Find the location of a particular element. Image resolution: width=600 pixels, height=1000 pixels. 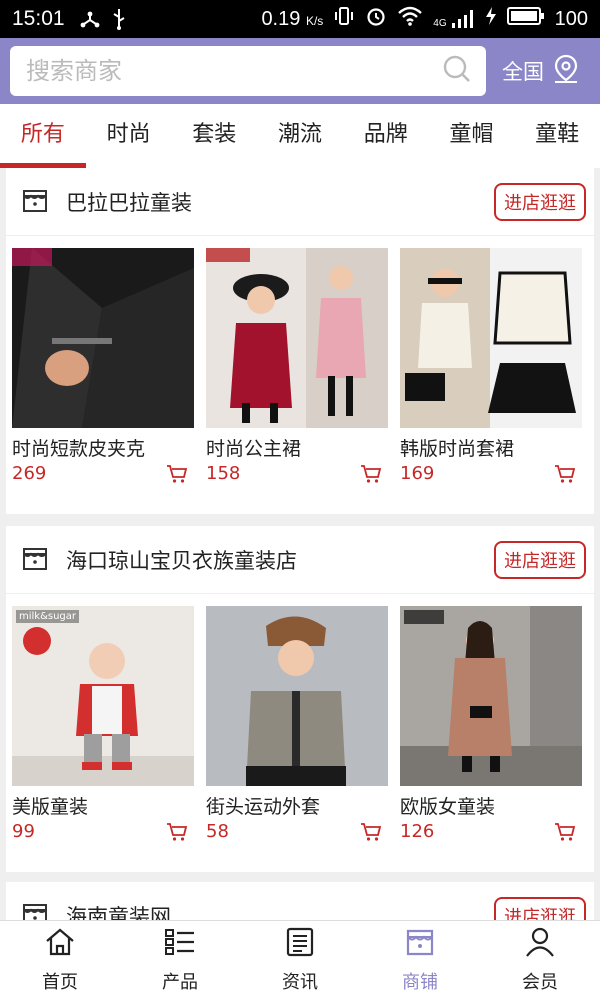

tab-hats: 童帽 is located at coordinates (472, 136).